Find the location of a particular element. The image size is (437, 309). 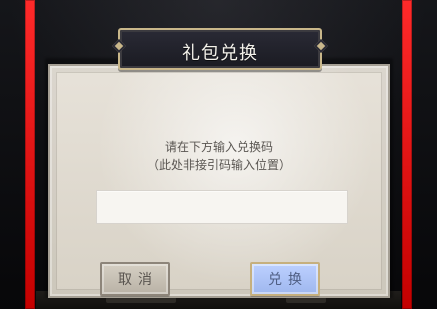

right-red-frame is located at coordinates (407, 154).